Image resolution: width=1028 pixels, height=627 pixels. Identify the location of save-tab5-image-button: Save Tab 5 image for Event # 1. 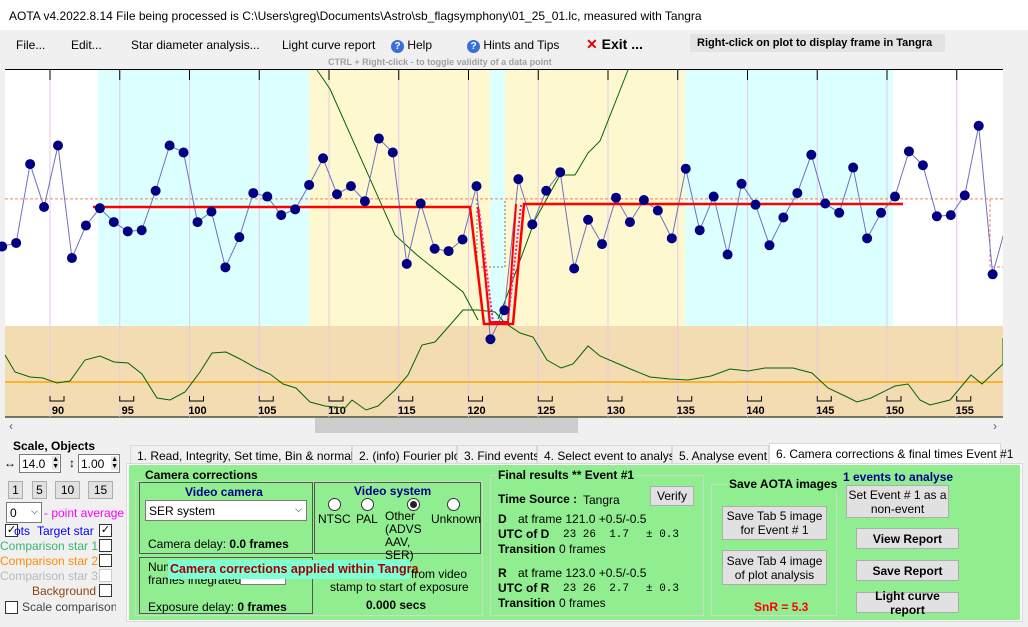
(774, 523).